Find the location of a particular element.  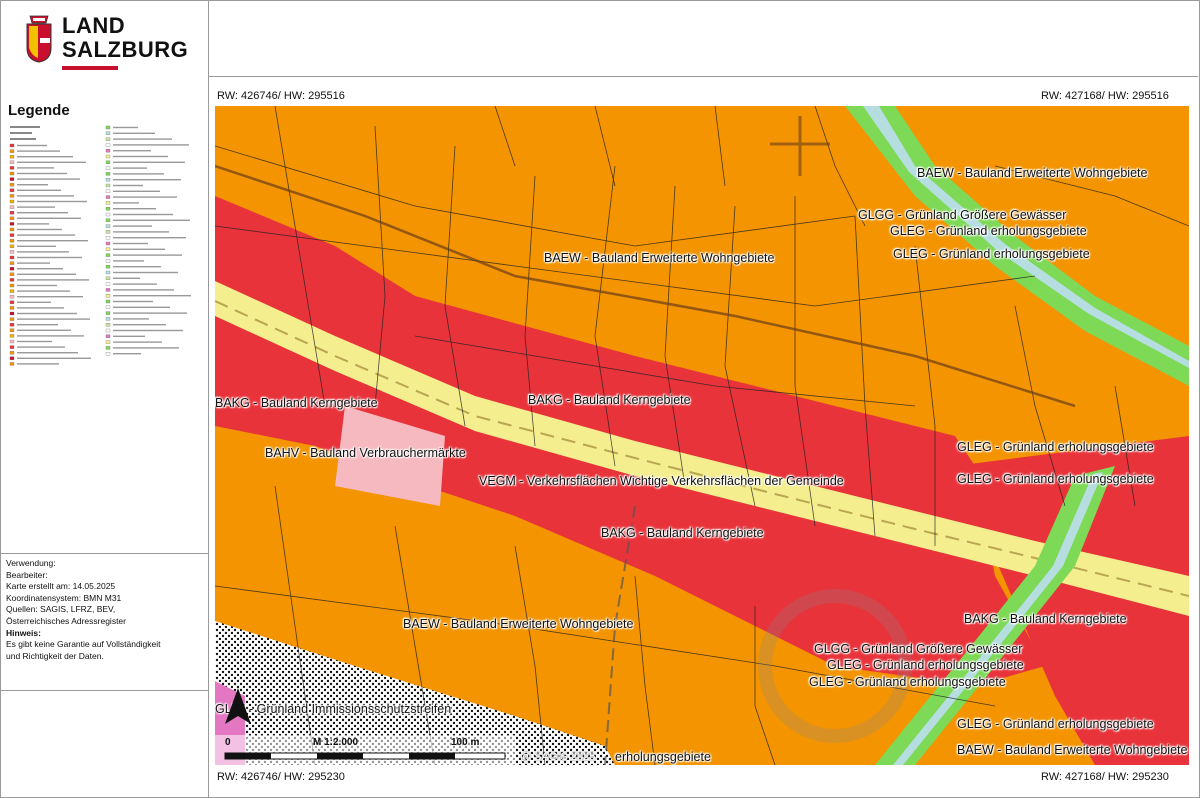

map-label: erholungsgebiete is located at coordinates (663, 757).